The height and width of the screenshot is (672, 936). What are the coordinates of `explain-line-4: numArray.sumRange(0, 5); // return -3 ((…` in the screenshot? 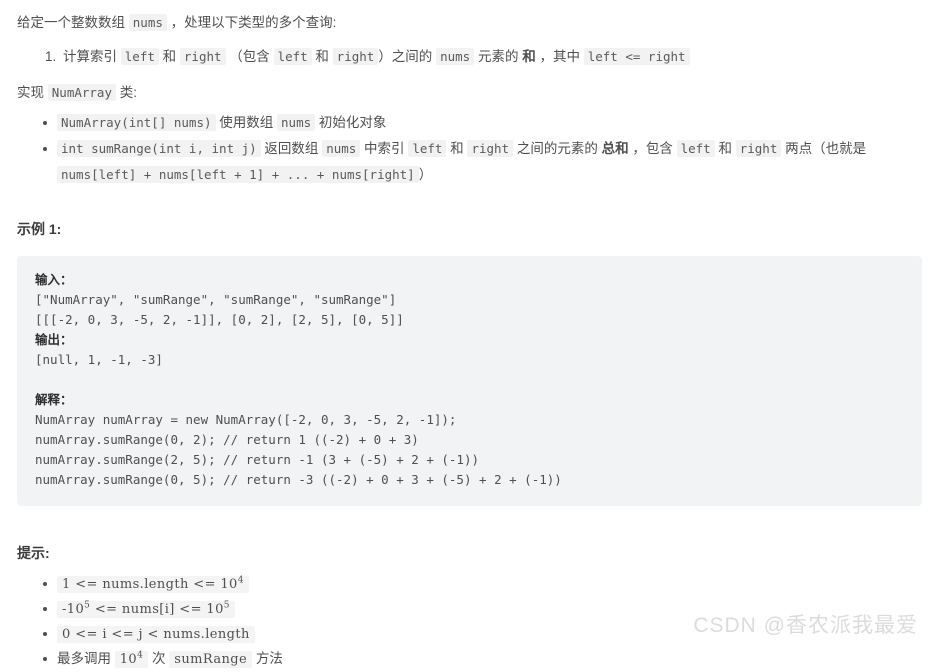 It's located at (298, 479).